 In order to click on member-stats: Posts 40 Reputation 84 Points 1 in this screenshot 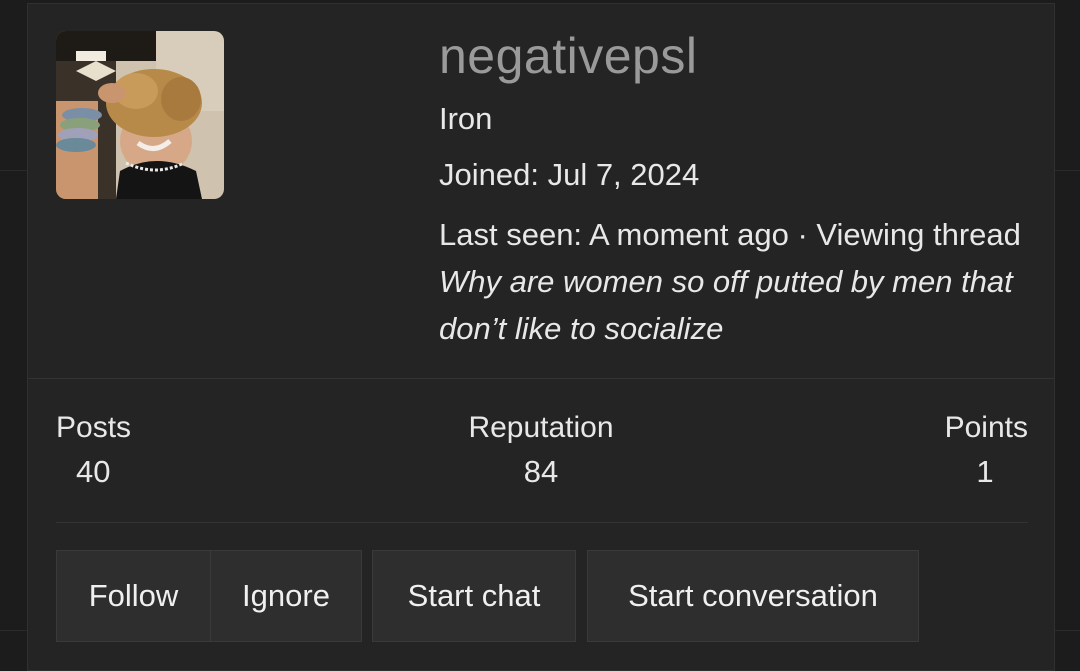, I will do `click(542, 453)`.